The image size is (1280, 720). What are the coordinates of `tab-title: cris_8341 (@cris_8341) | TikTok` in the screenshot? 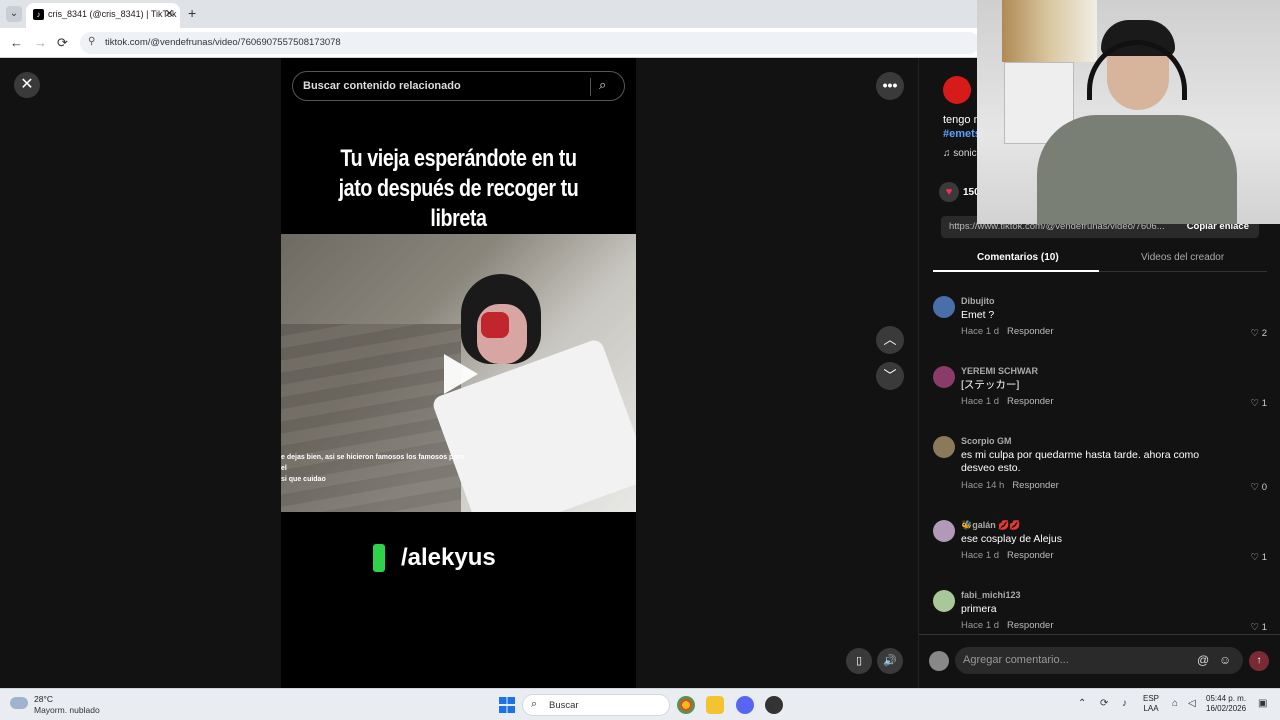 It's located at (112, 14).